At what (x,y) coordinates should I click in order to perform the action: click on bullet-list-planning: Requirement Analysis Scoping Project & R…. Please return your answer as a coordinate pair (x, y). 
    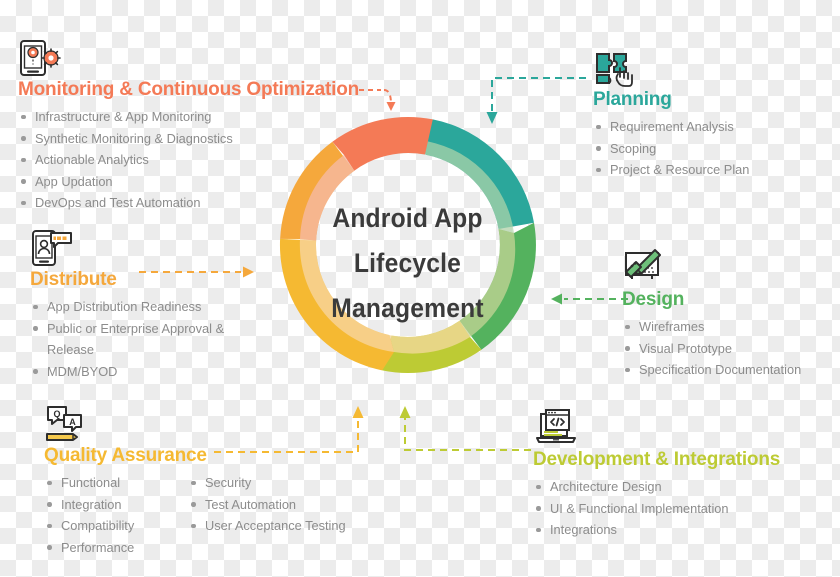
    Looking at the image, I should click on (671, 148).